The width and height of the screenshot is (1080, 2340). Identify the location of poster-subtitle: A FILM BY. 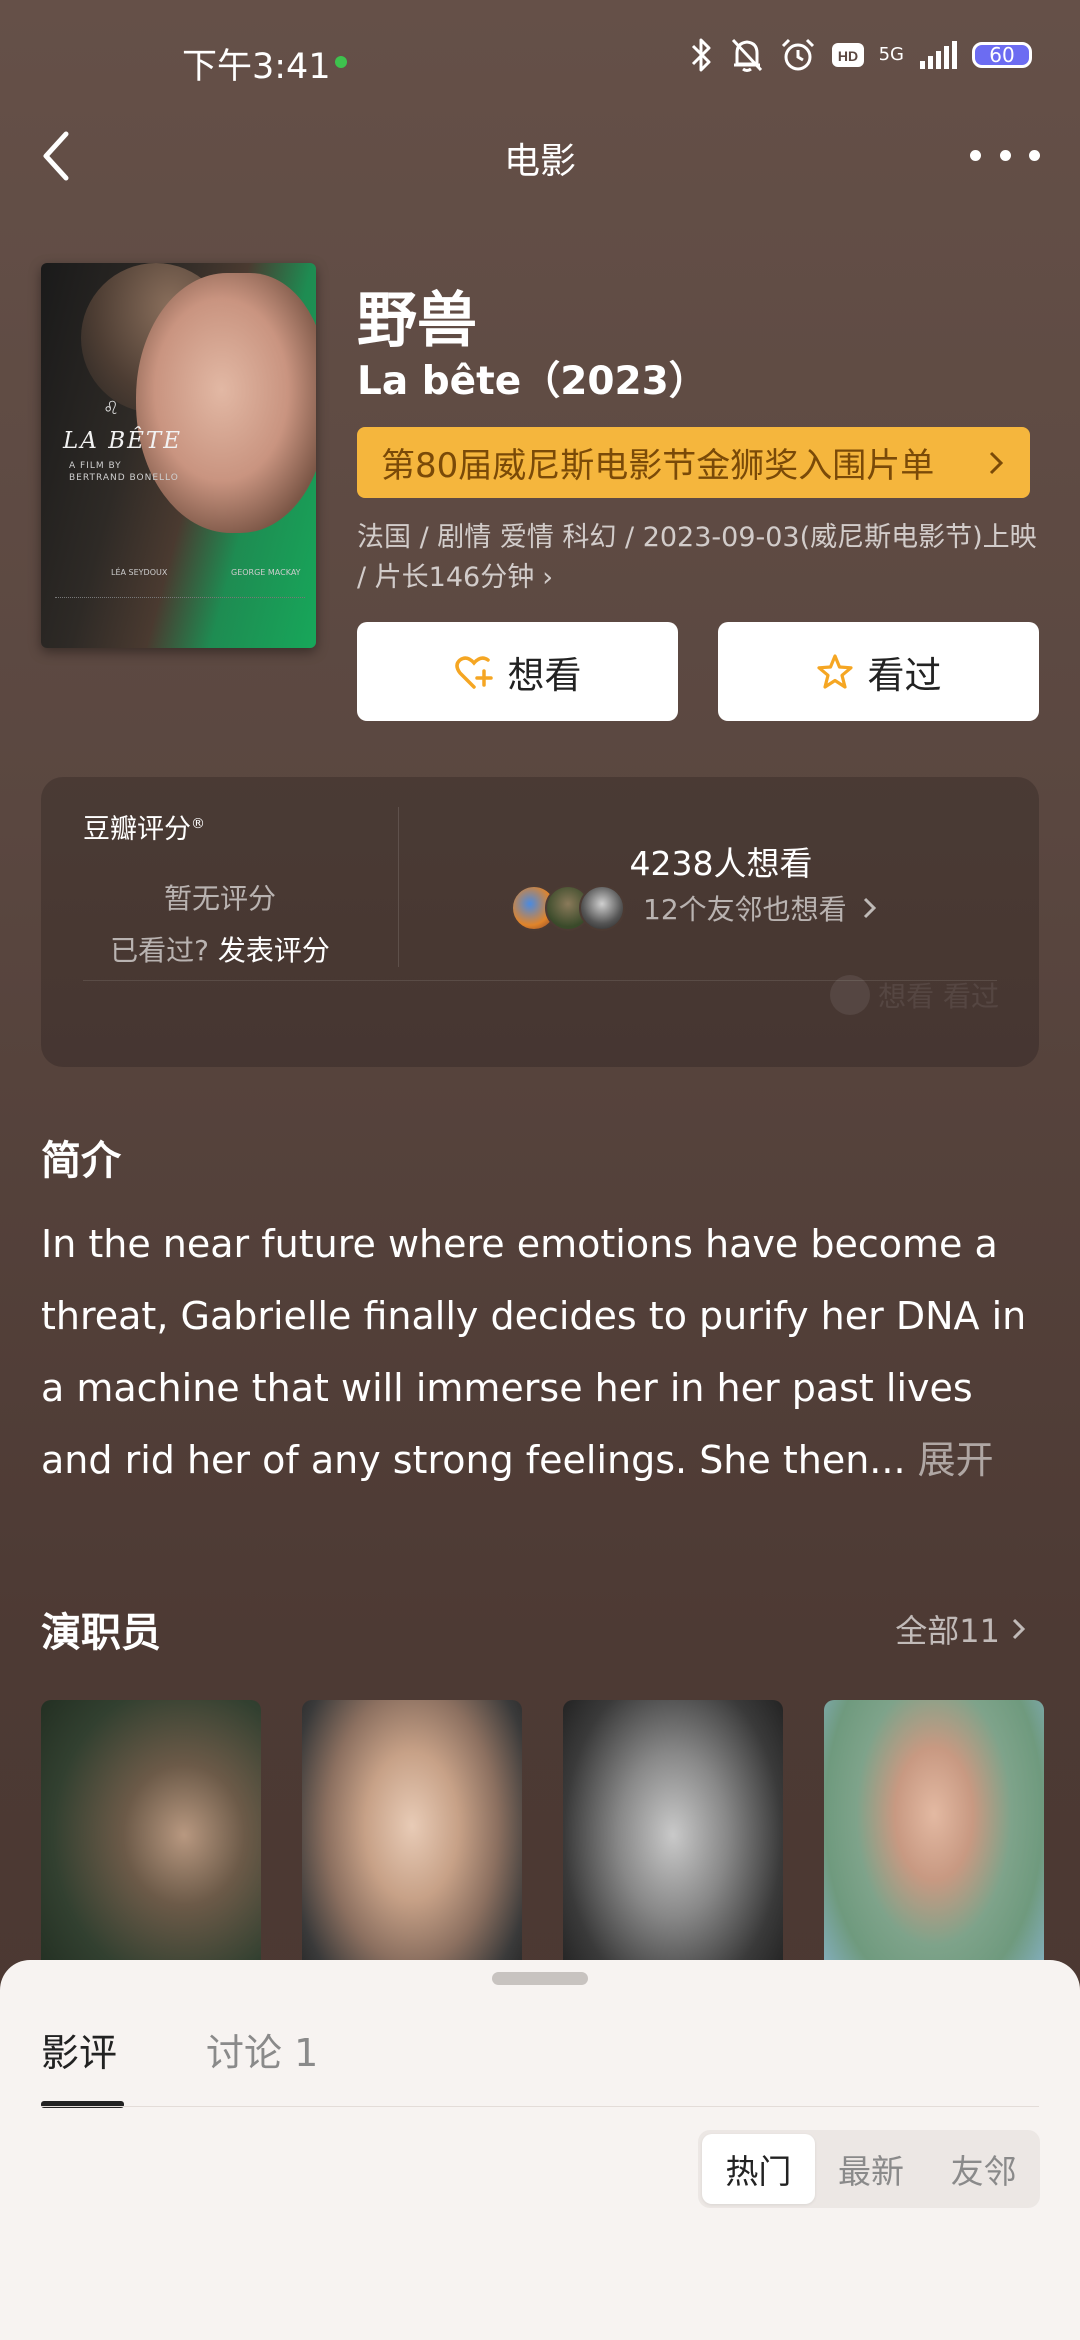
(95, 466).